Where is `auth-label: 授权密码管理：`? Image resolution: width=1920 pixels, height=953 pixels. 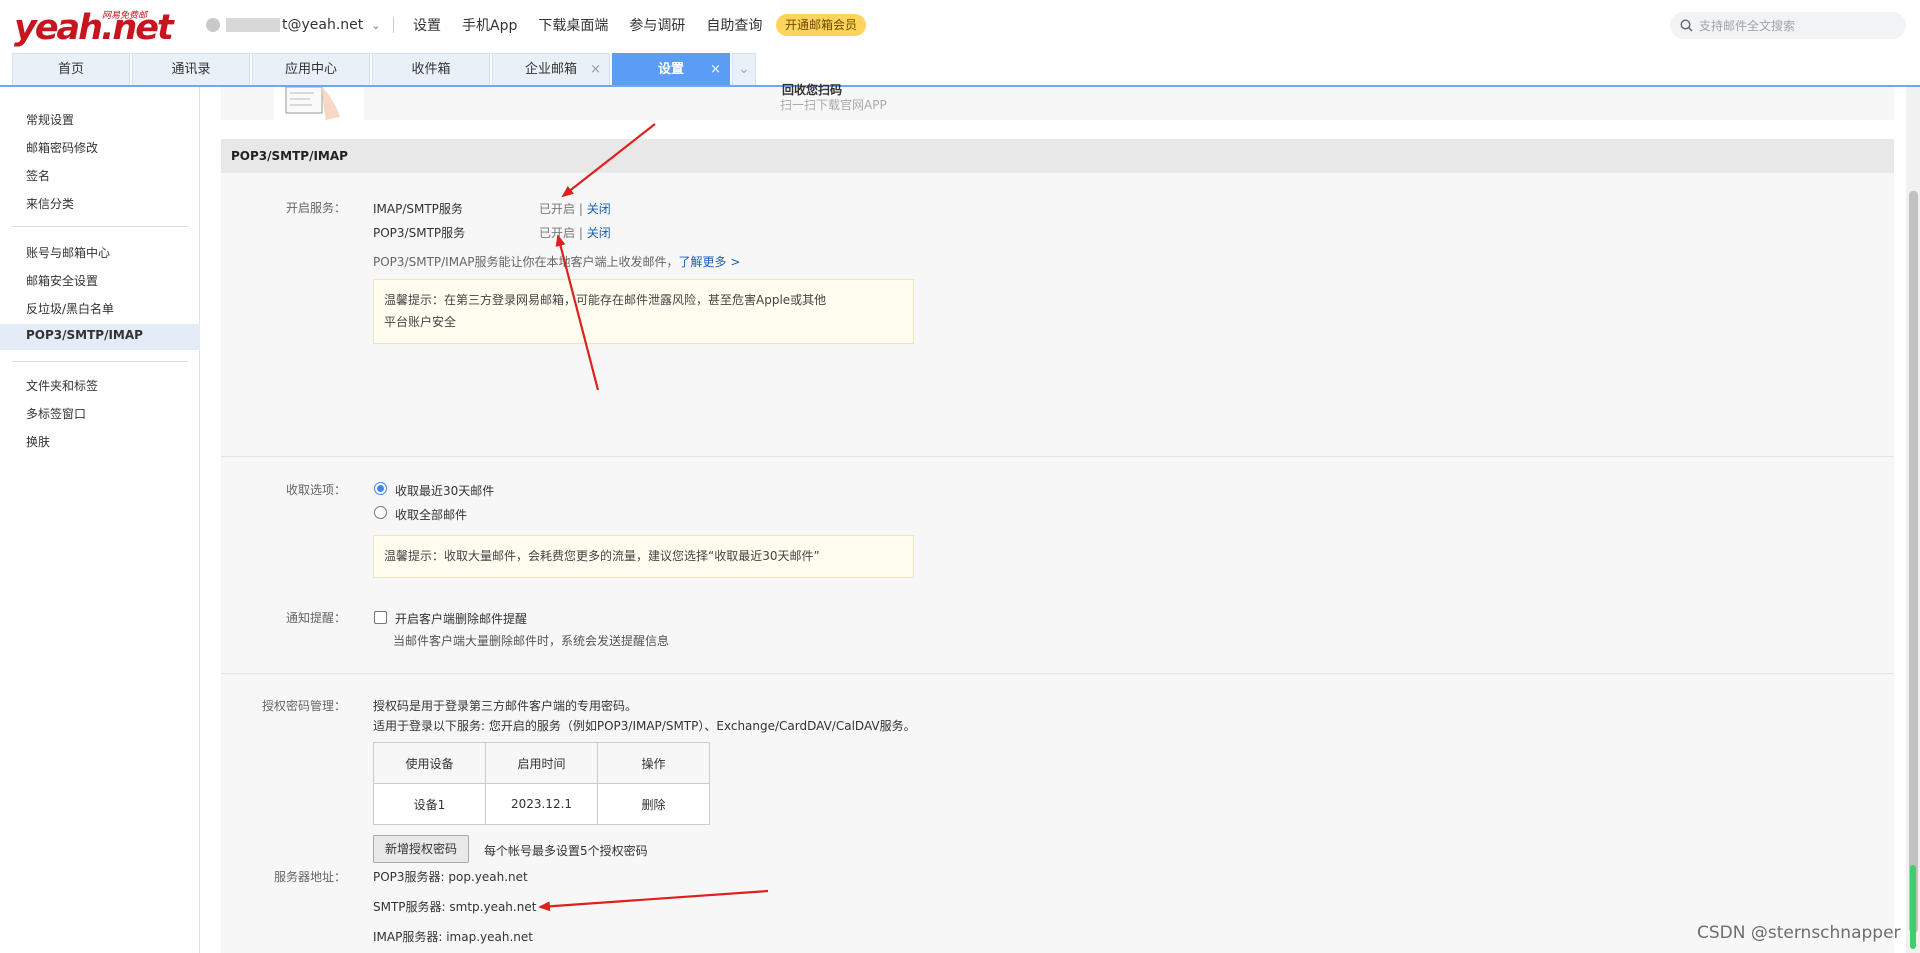 auth-label: 授权密码管理： is located at coordinates (303, 706).